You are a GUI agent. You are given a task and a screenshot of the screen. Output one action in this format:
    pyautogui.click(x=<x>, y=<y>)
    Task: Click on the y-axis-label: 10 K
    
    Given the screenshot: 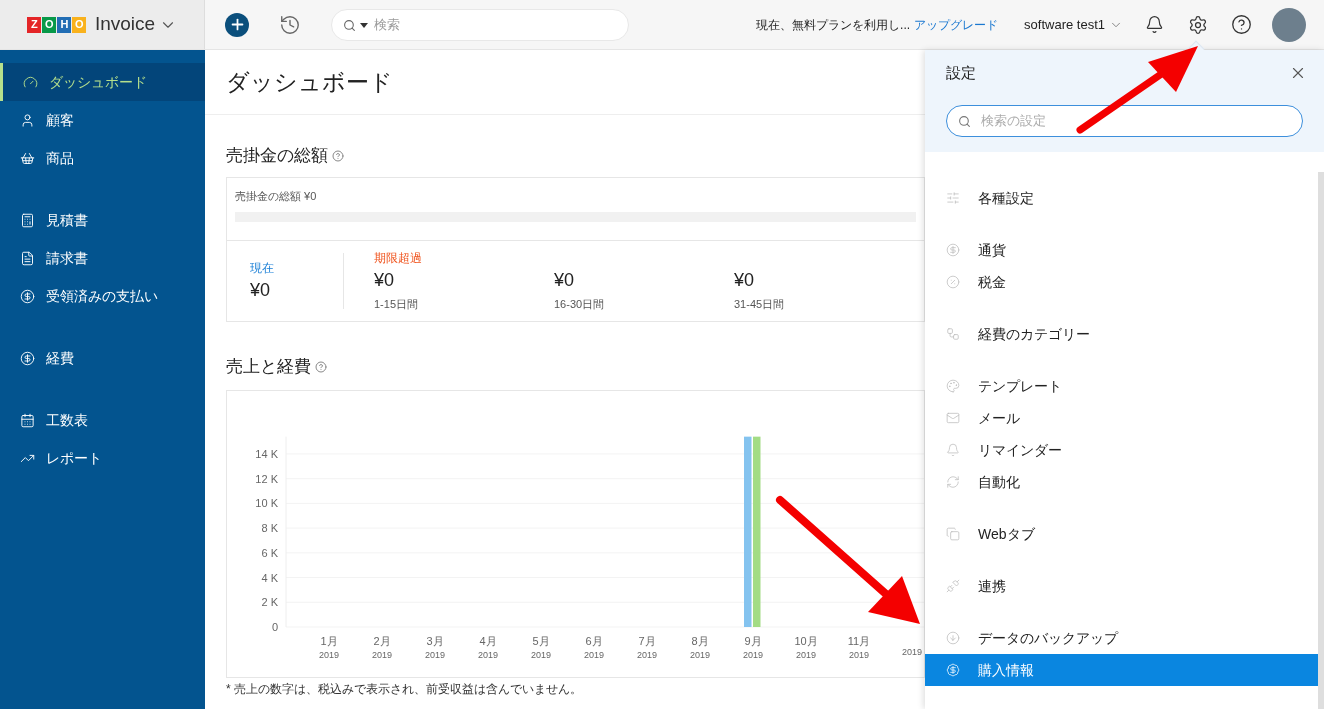 What is the action you would take?
    pyautogui.click(x=266, y=502)
    